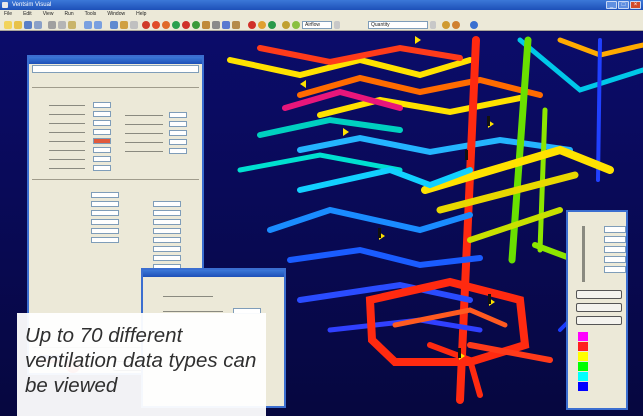  What do you see at coordinates (296, 25) in the screenshot?
I see `display-icon` at bounding box center [296, 25].